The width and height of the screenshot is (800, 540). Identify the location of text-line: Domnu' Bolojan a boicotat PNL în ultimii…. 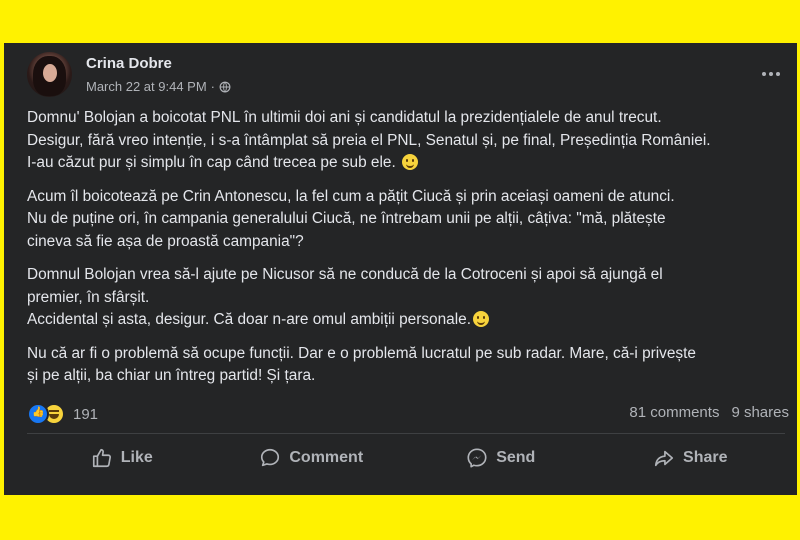
(344, 117).